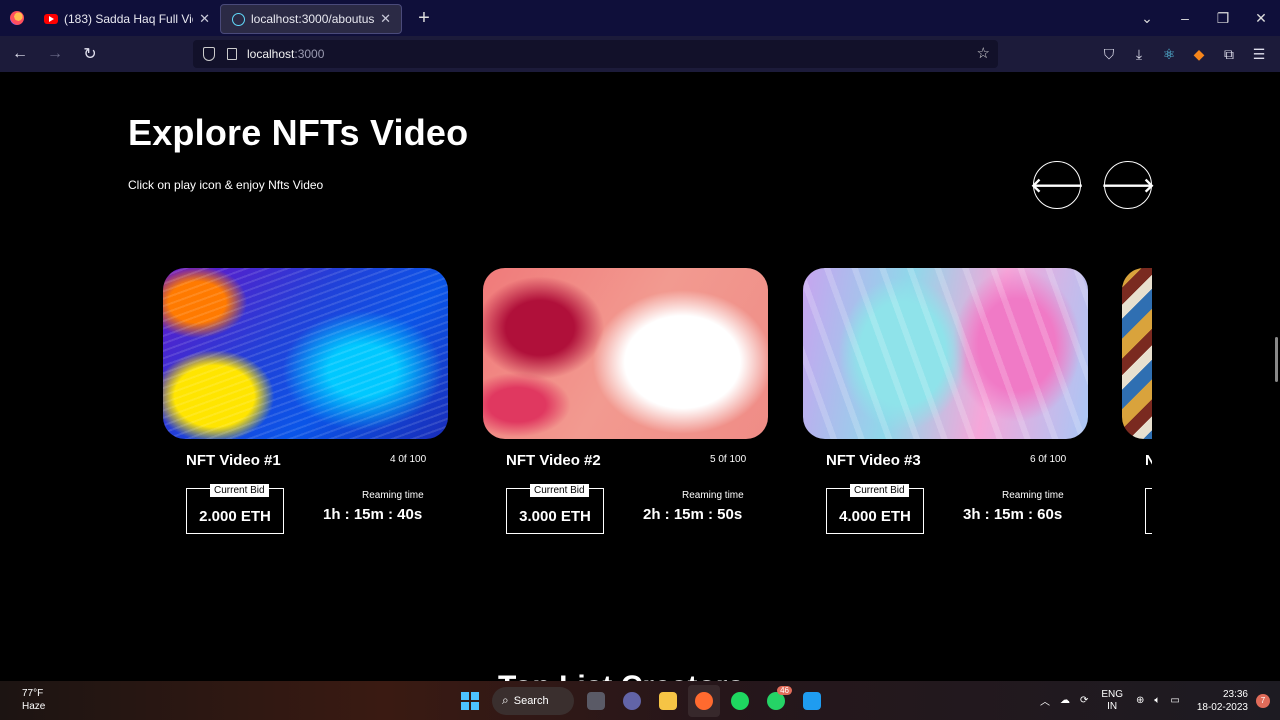 The width and height of the screenshot is (1280, 720). Describe the element at coordinates (1112, 701) in the screenshot. I see `language-indicator: ENG IN` at that location.